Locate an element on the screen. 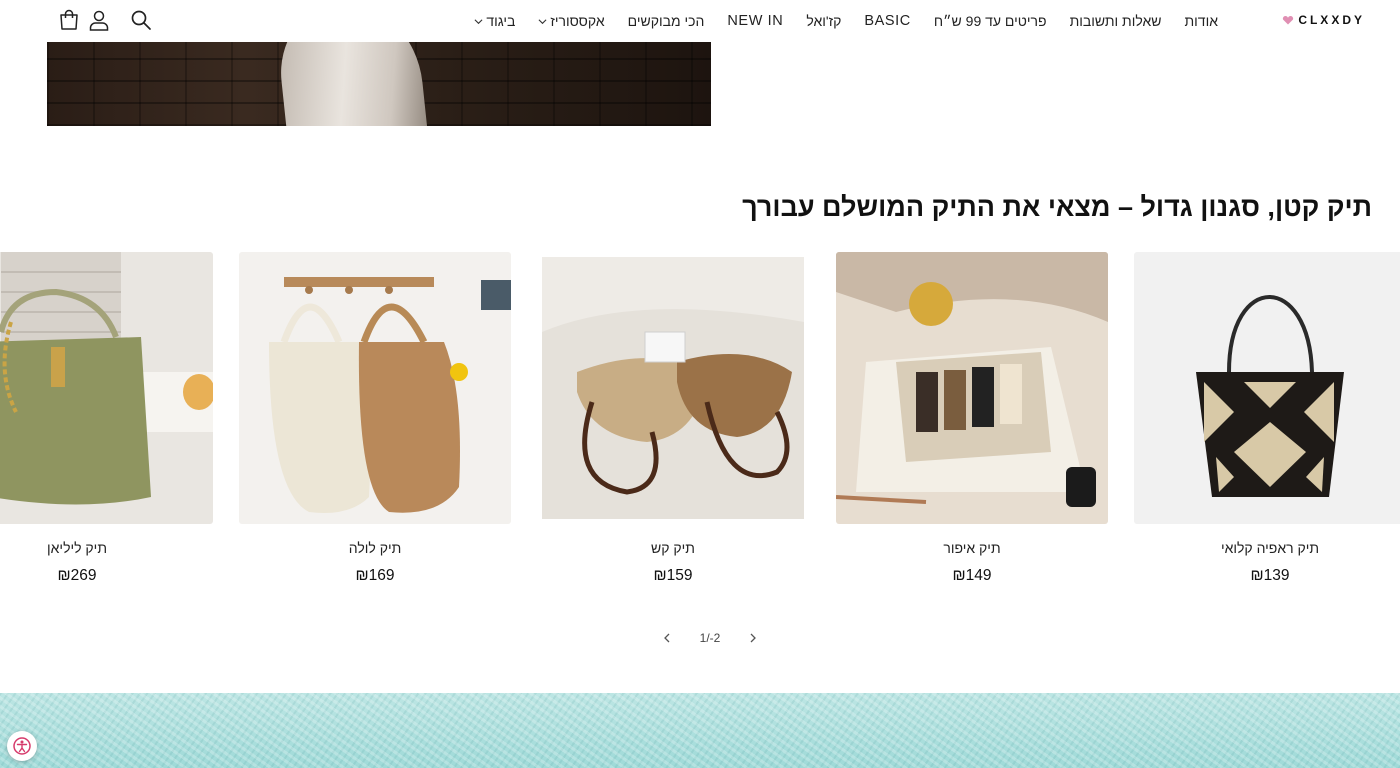 This screenshot has height=768, width=1400. nav-label: פריטים עד 99 ש״ח is located at coordinates (990, 21).